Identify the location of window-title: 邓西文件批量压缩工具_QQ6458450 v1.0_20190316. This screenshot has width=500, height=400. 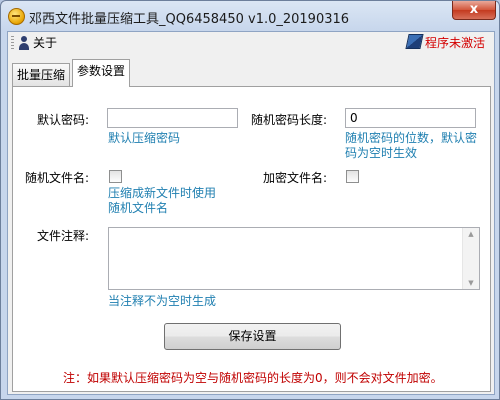
(189, 19).